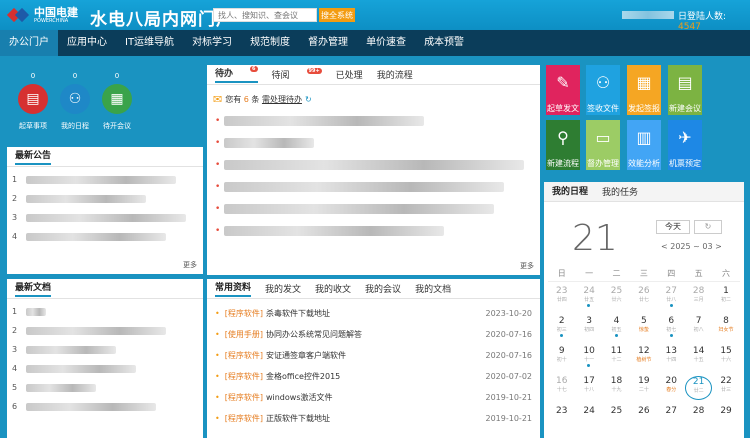 The height and width of the screenshot is (438, 750). What do you see at coordinates (671, 419) in the screenshot?
I see `calendar-day: 27` at bounding box center [671, 419].